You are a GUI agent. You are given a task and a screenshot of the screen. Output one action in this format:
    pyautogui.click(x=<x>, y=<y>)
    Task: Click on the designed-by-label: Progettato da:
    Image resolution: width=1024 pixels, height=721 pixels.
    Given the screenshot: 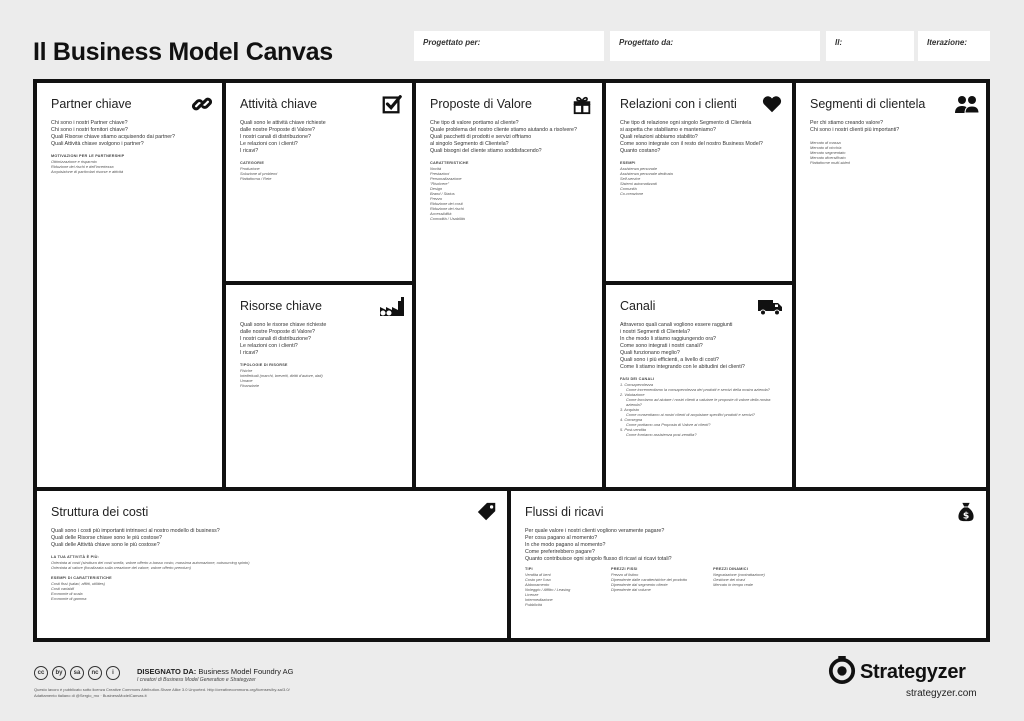 What is the action you would take?
    pyautogui.click(x=646, y=42)
    